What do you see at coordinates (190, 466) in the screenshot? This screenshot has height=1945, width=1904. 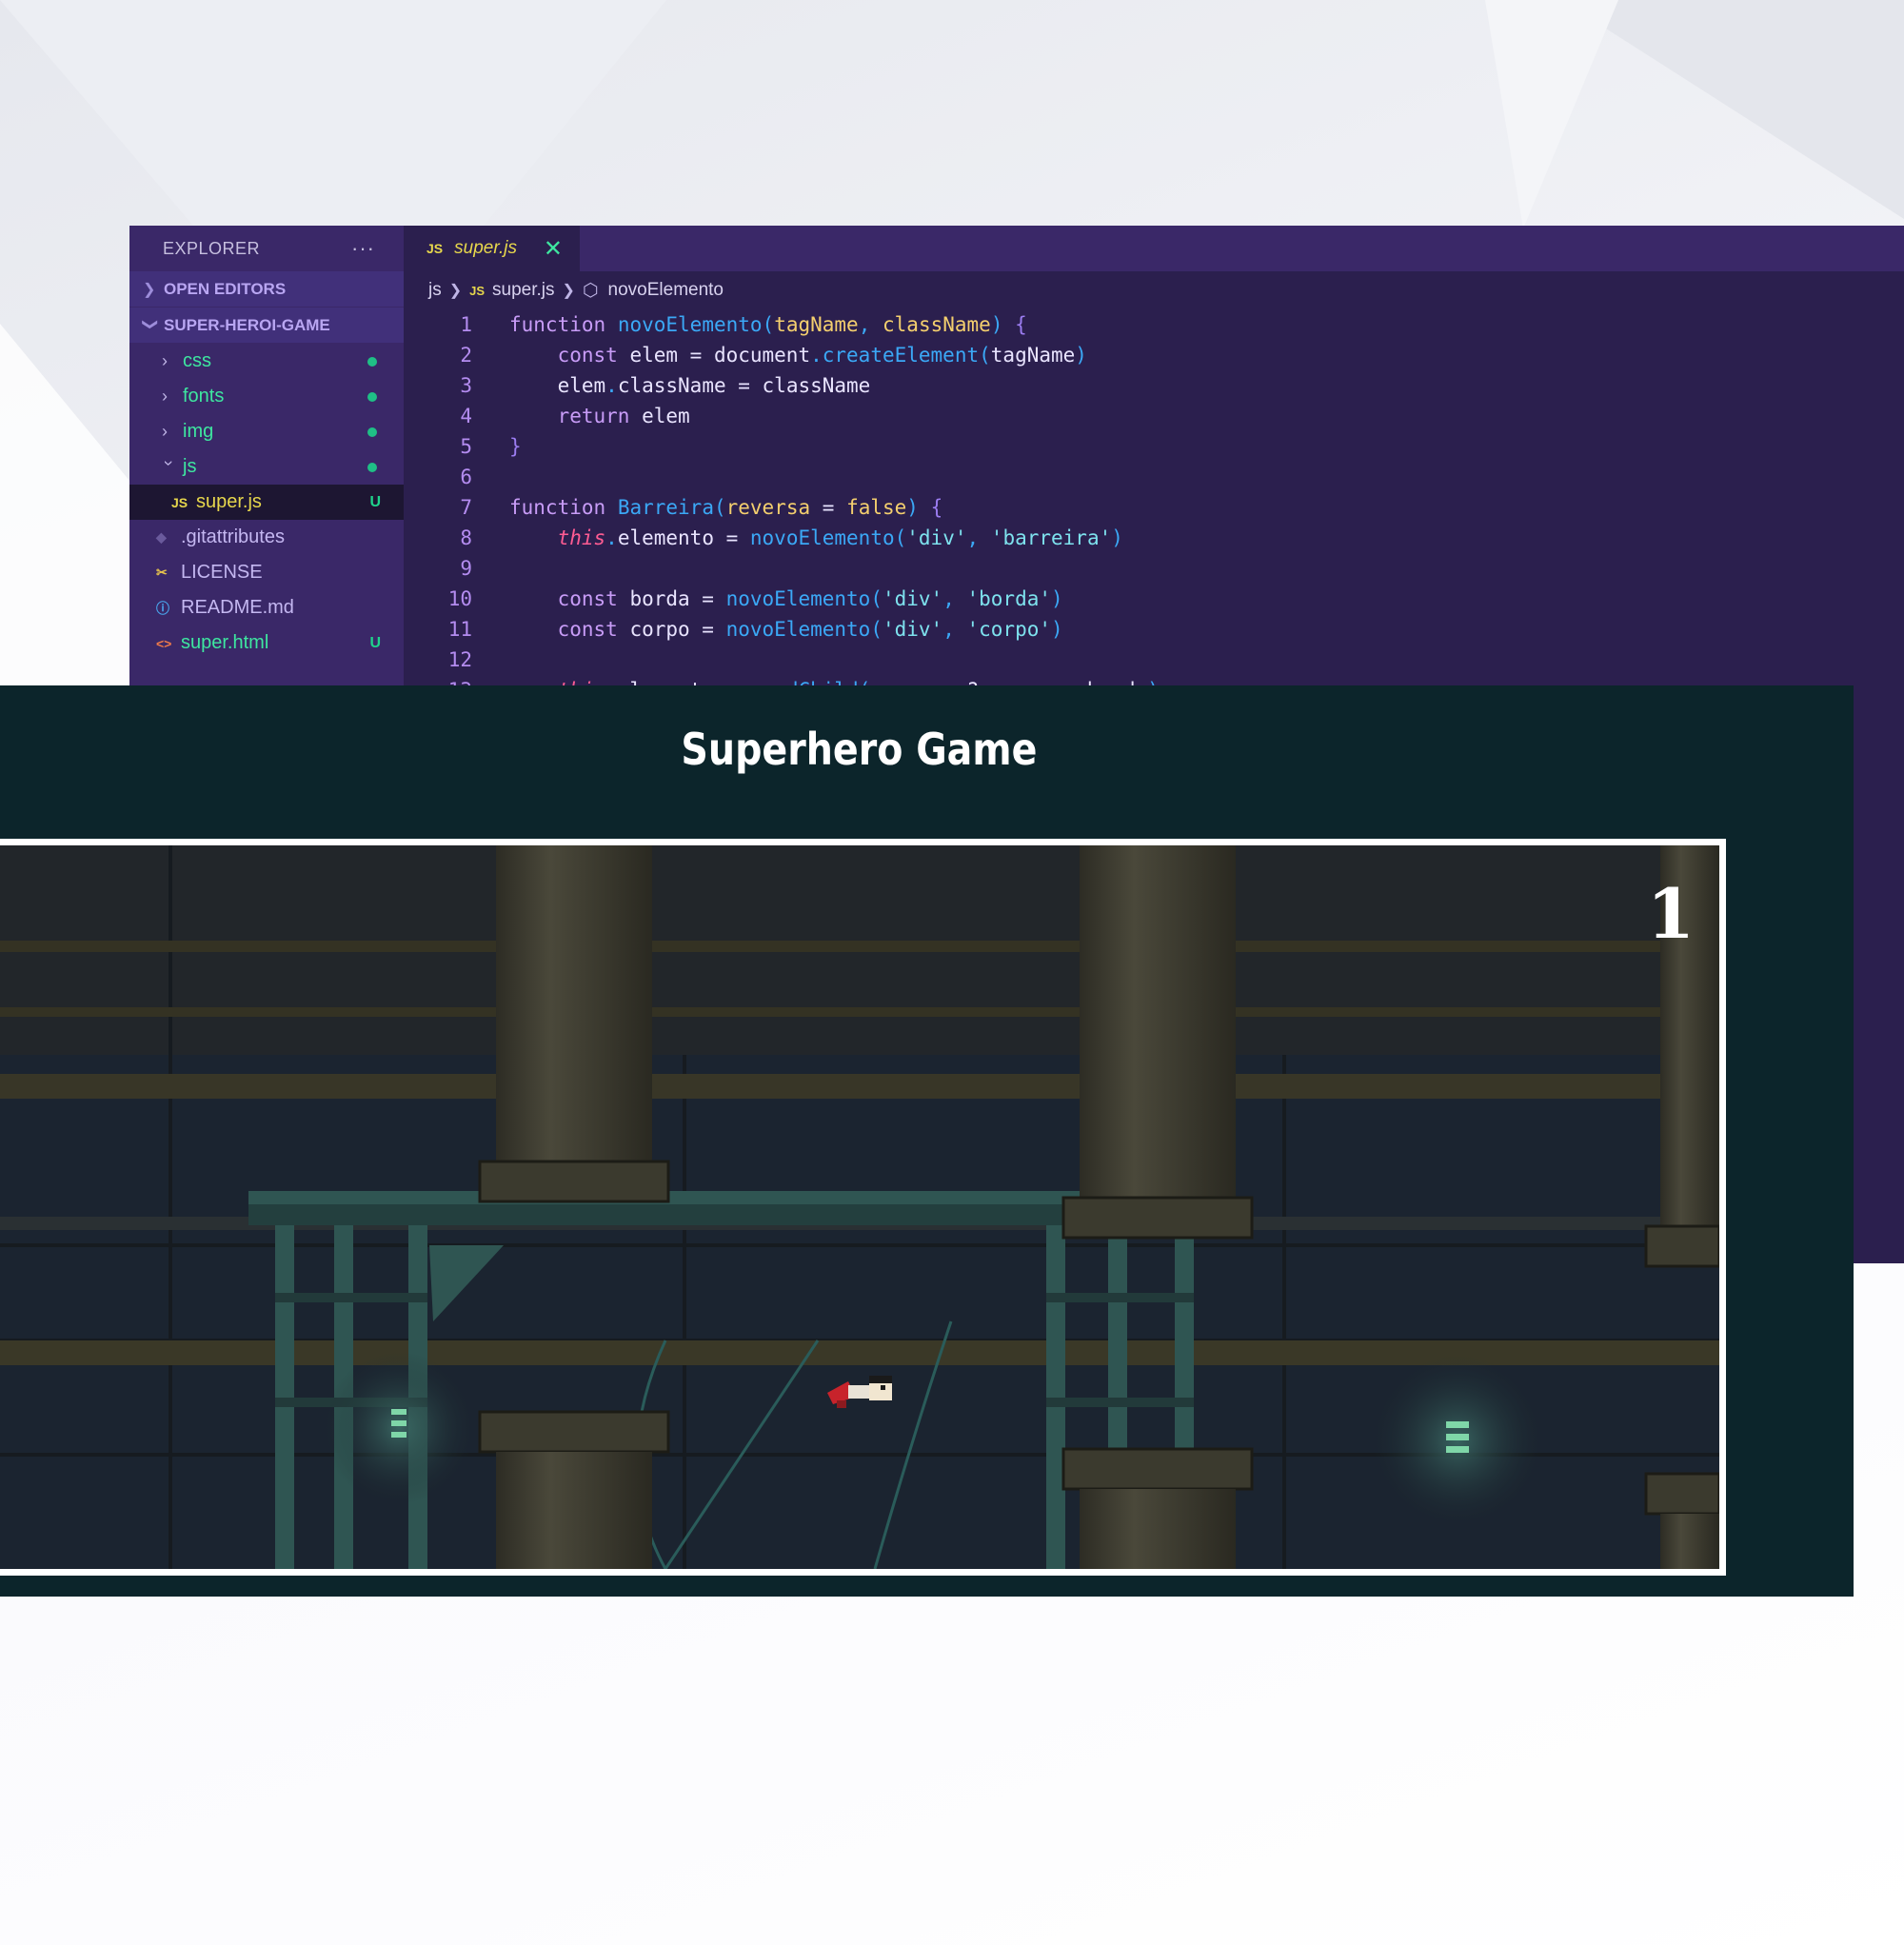 I see `tree-item-label: js` at bounding box center [190, 466].